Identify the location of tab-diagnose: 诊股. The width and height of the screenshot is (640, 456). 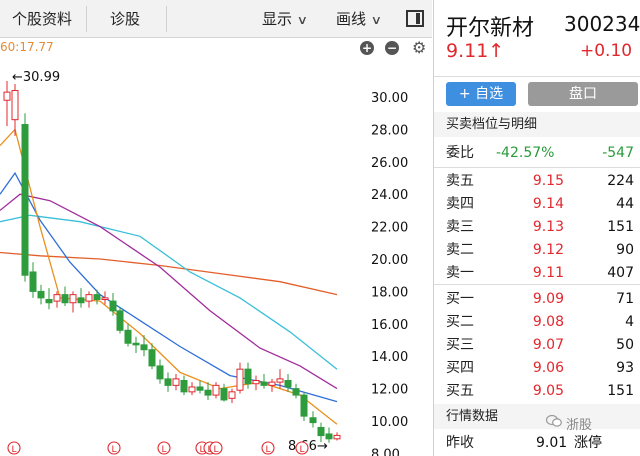
(125, 18).